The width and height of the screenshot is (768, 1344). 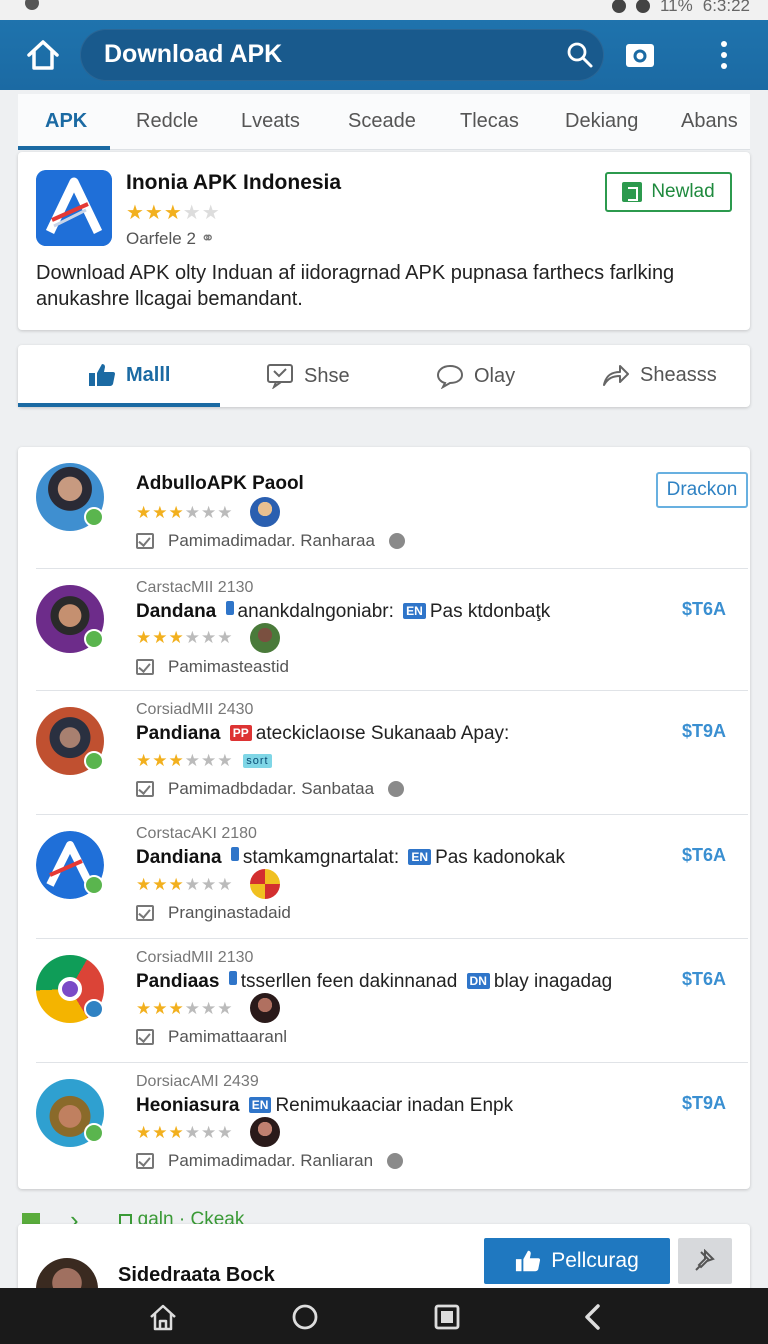 What do you see at coordinates (616, 375) in the screenshot?
I see `share-icon` at bounding box center [616, 375].